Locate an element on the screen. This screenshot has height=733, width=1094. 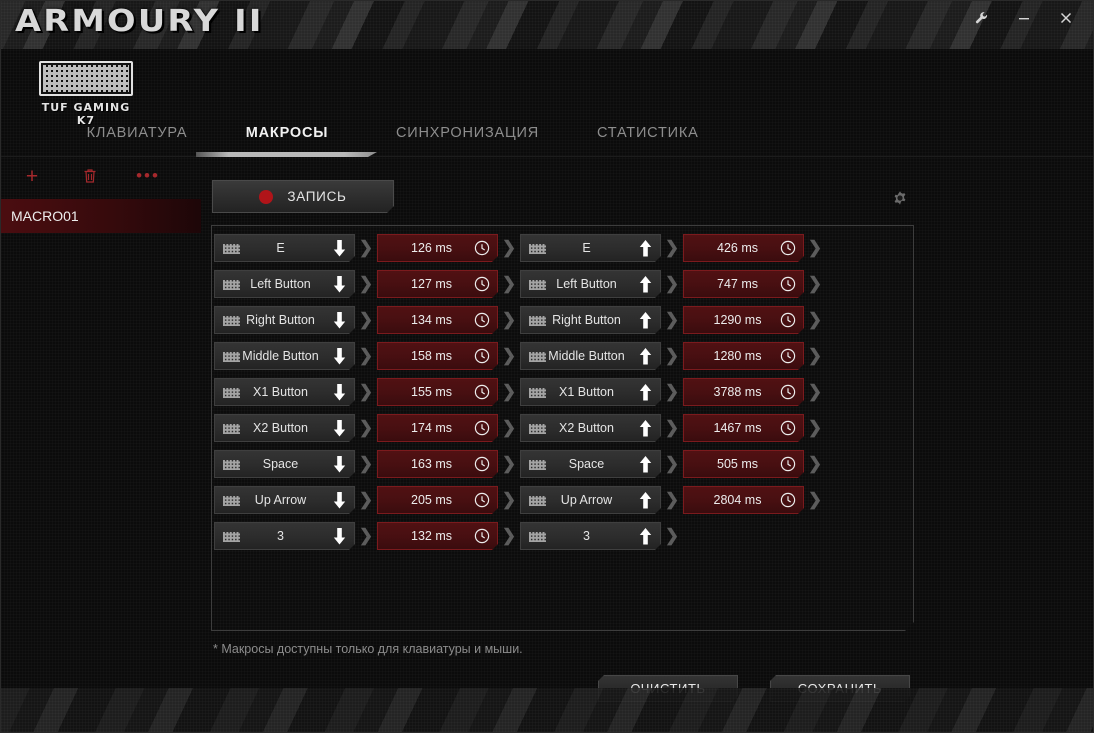
macro-delay-cell: 505 ms is located at coordinates (743, 464).